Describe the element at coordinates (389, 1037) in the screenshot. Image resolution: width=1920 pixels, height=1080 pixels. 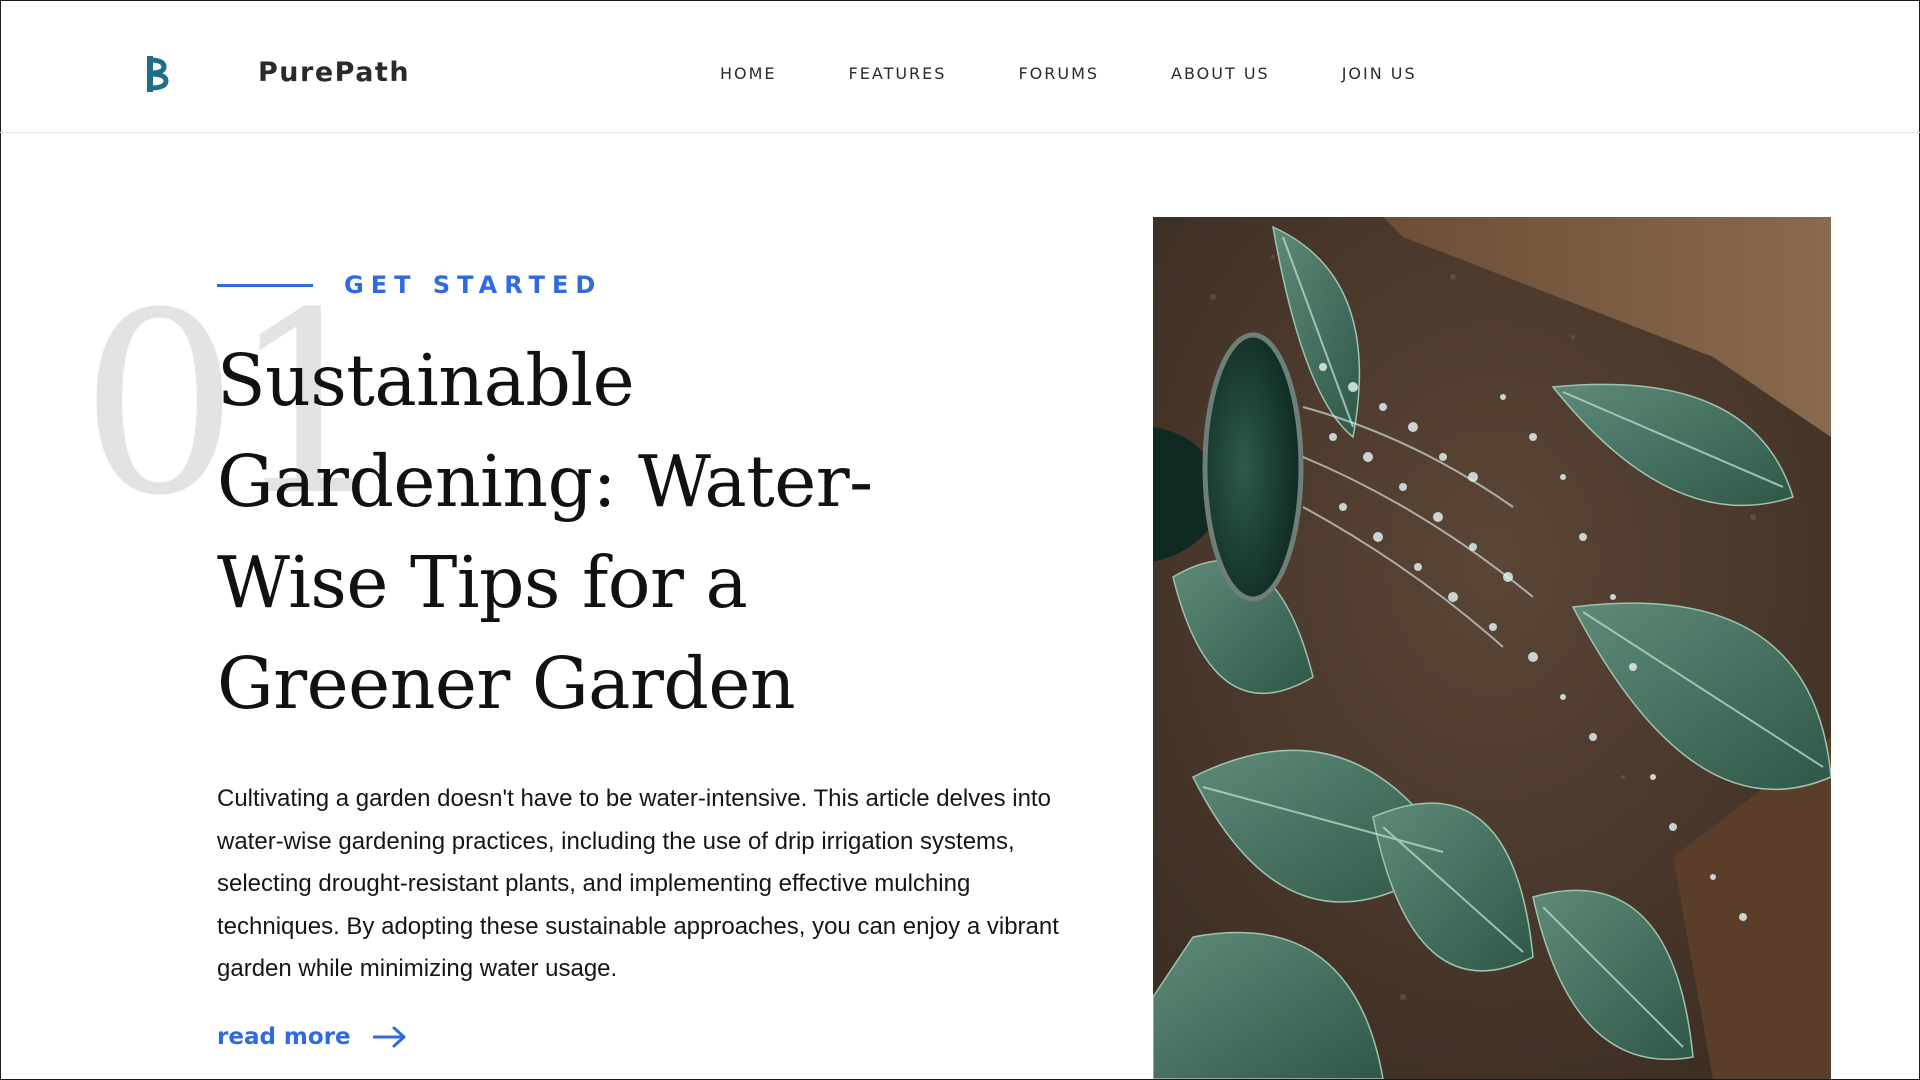
I see `arrow-right-icon` at that location.